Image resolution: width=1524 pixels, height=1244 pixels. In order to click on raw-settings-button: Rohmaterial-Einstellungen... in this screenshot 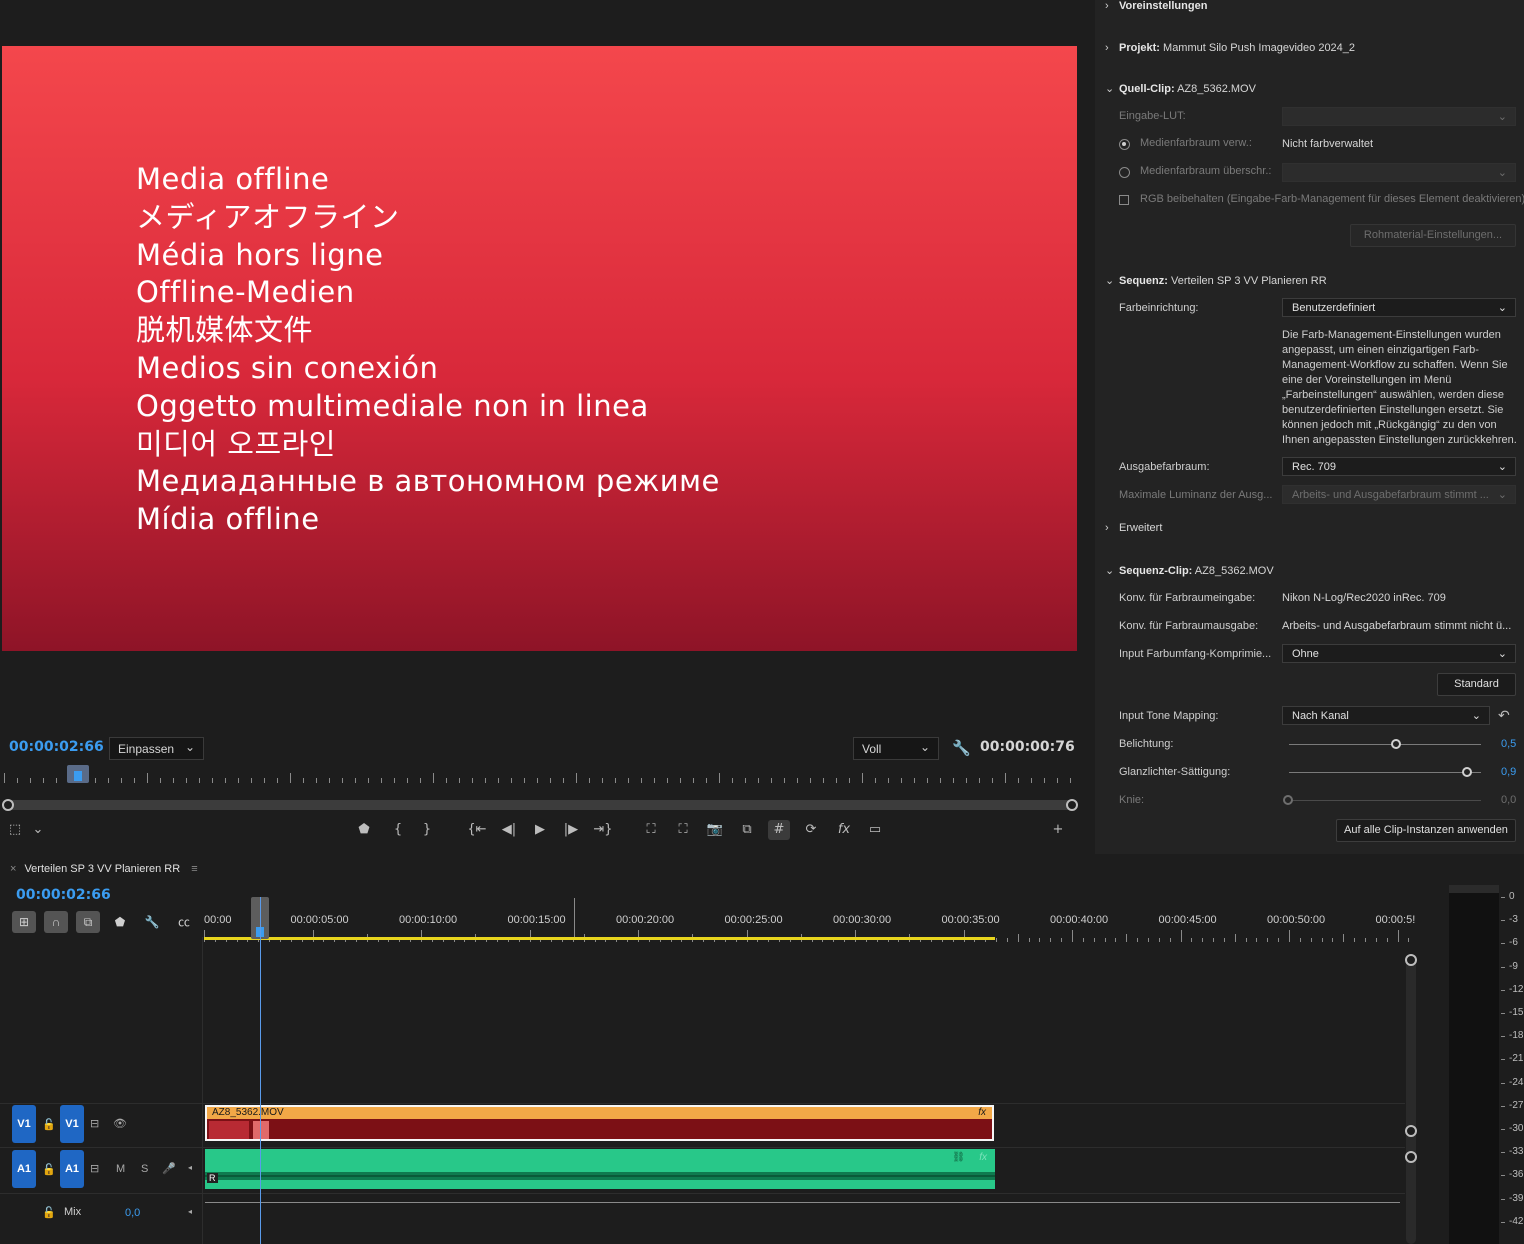, I will do `click(1433, 235)`.